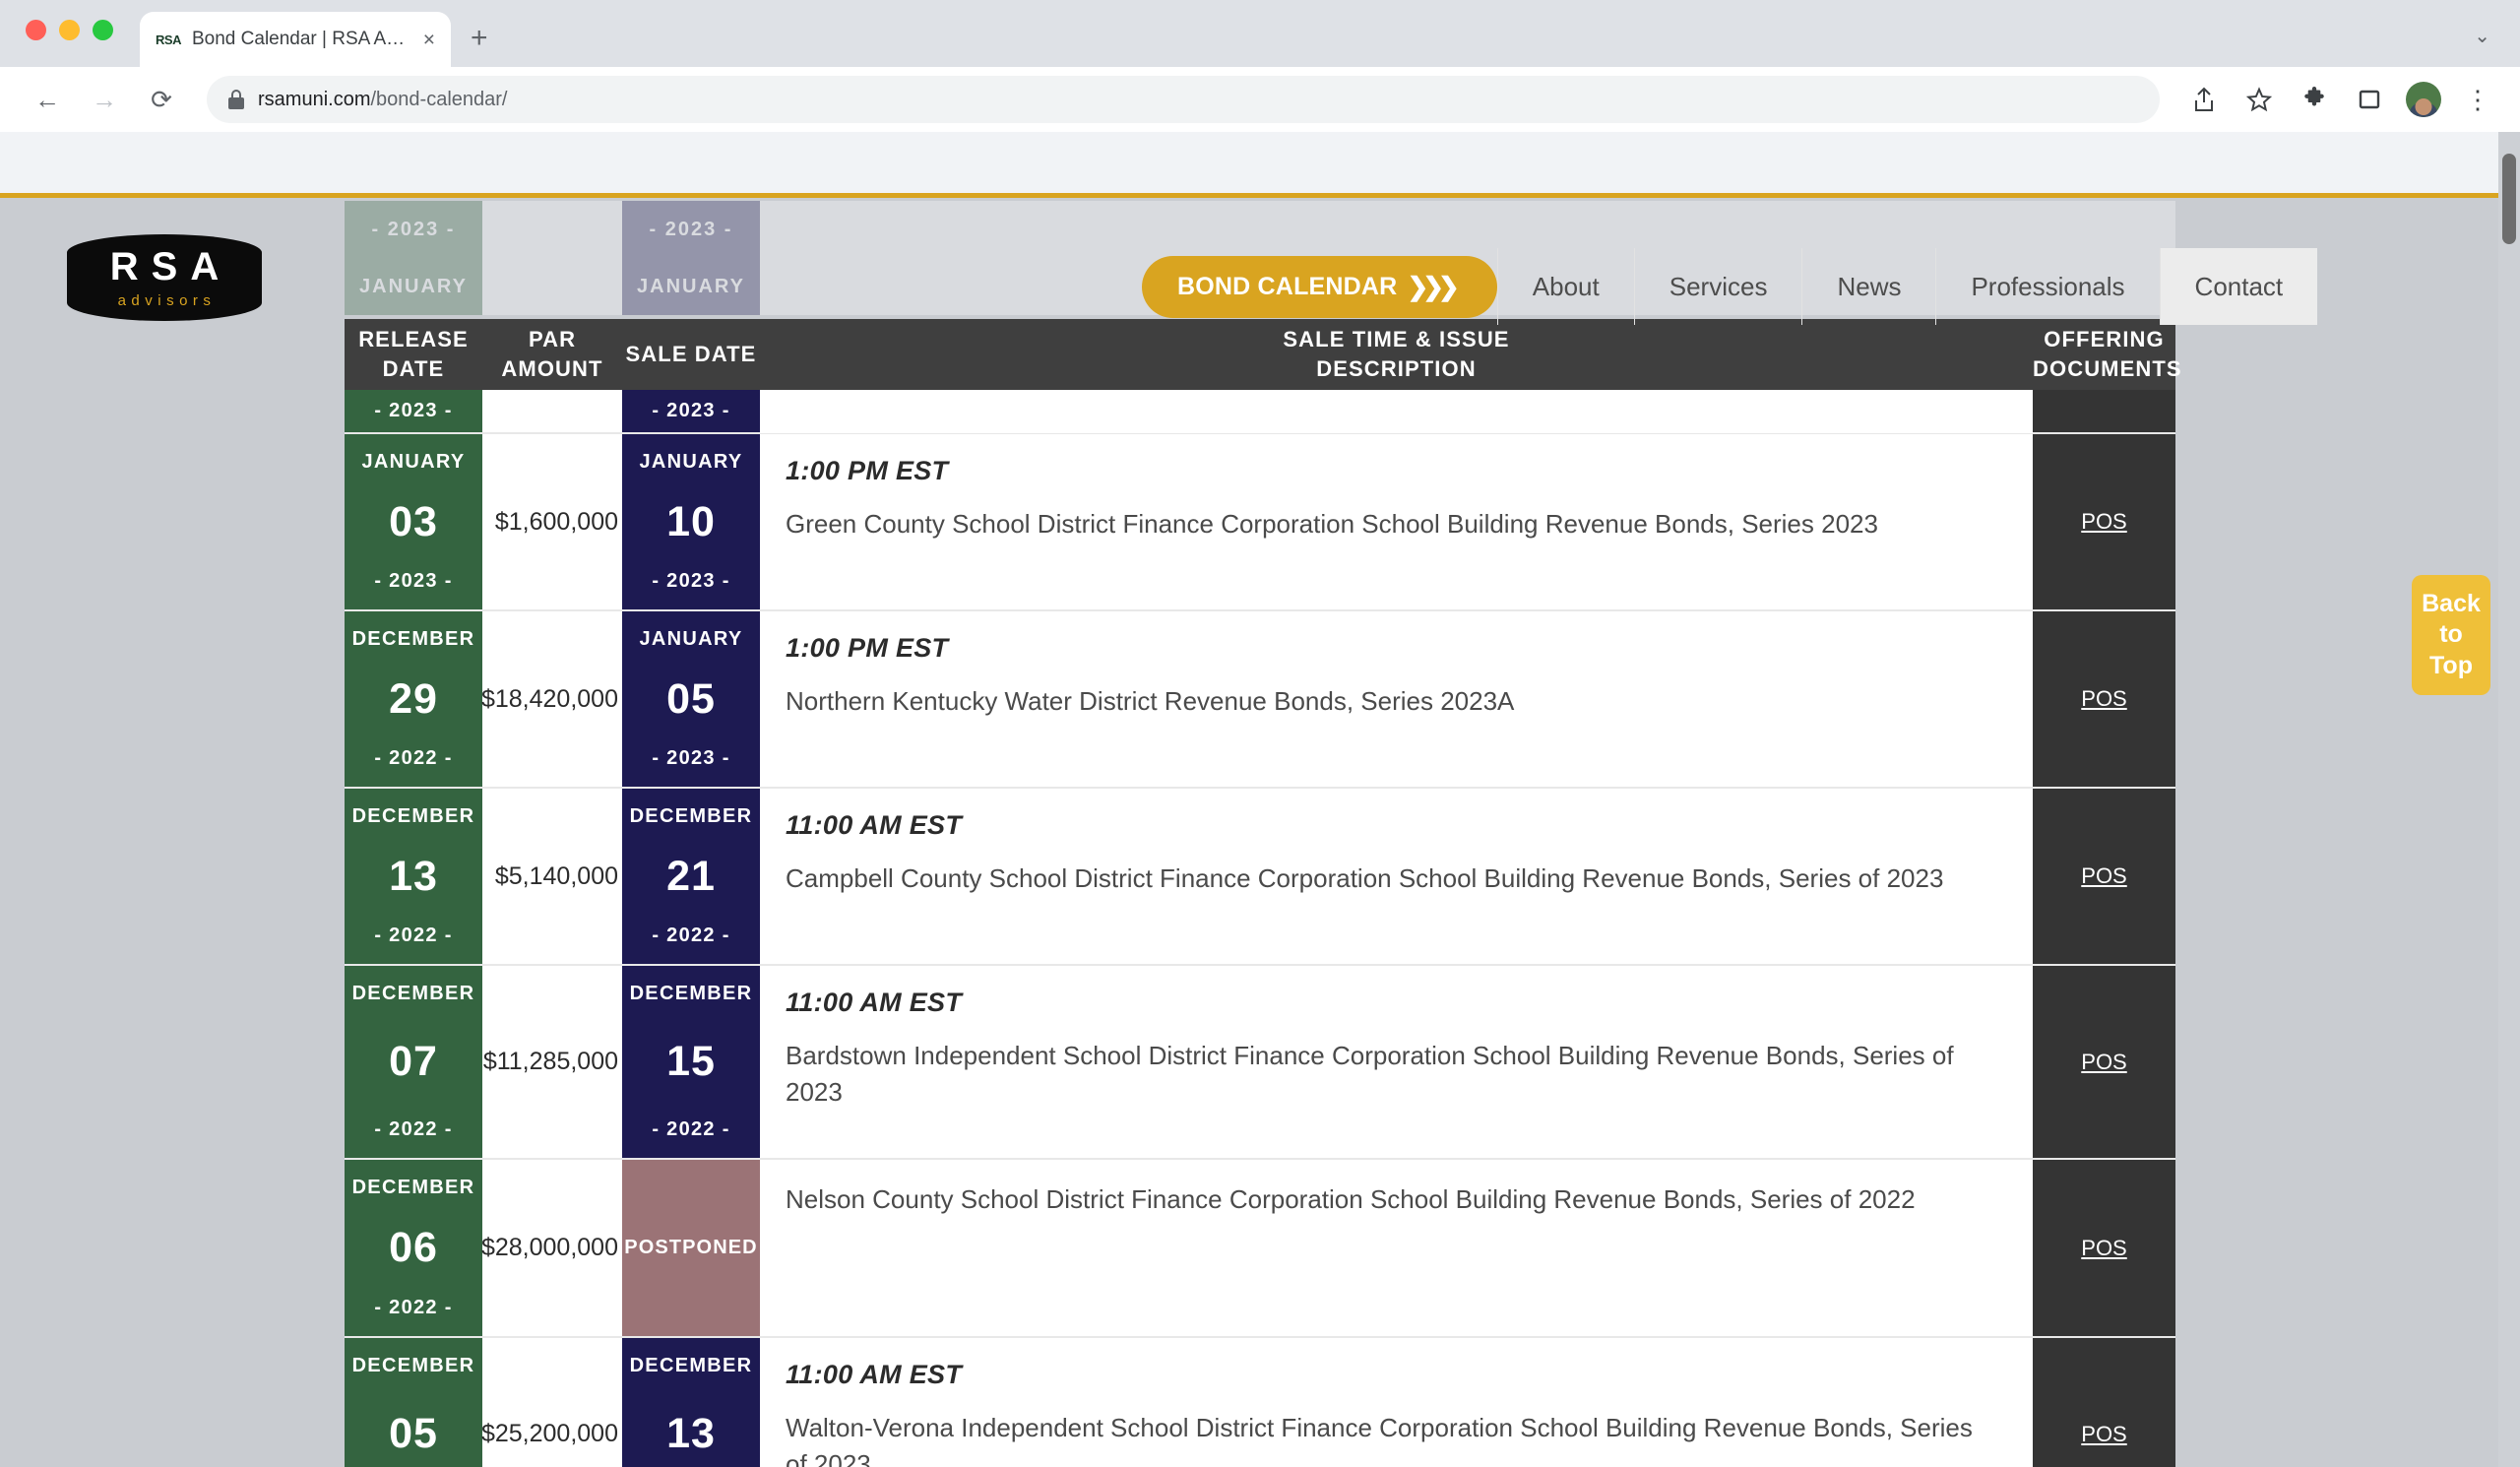  What do you see at coordinates (691, 699) in the screenshot?
I see `sale-date-cell: JANUARY 05 - 2023 -` at bounding box center [691, 699].